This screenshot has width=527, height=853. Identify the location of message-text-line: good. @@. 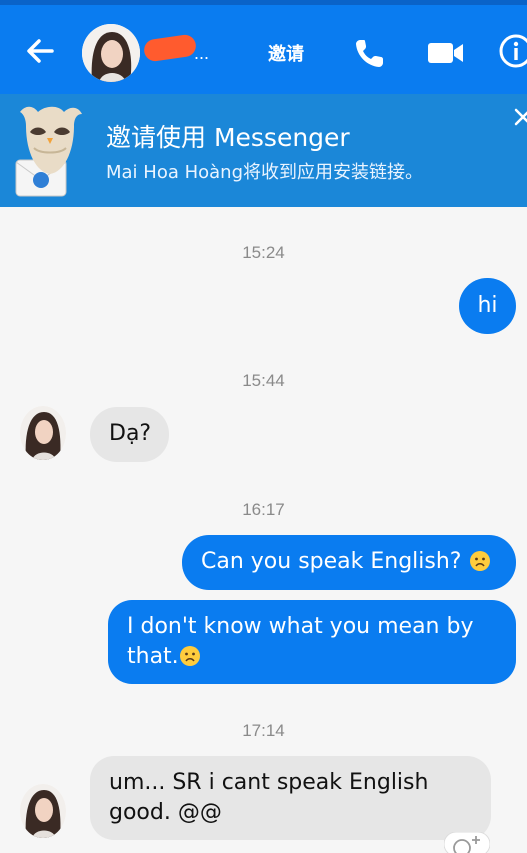
(165, 812).